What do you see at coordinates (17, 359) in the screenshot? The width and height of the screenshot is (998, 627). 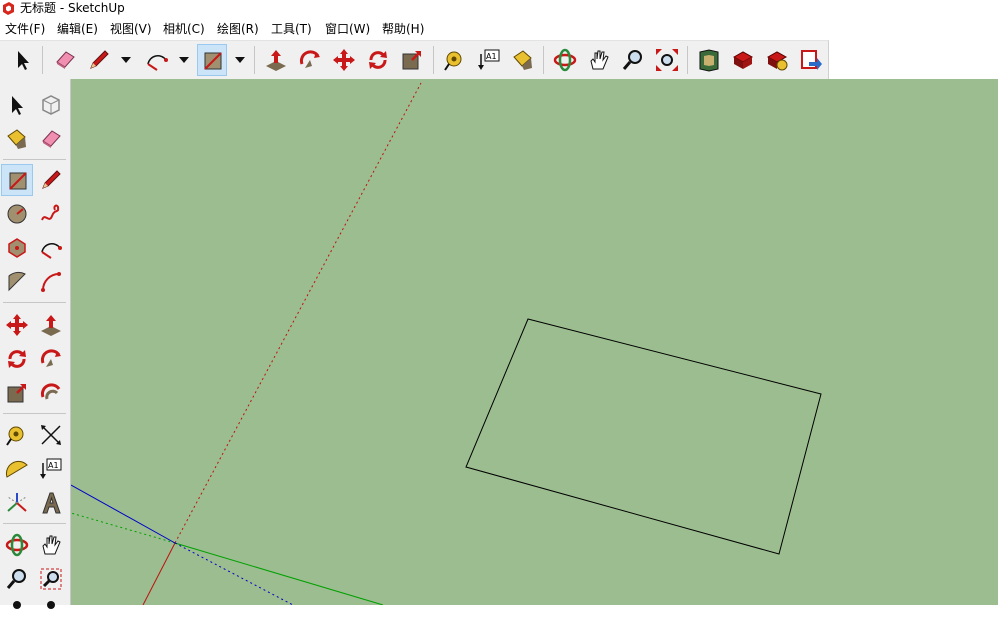 I see `sidebar-rotate-button` at bounding box center [17, 359].